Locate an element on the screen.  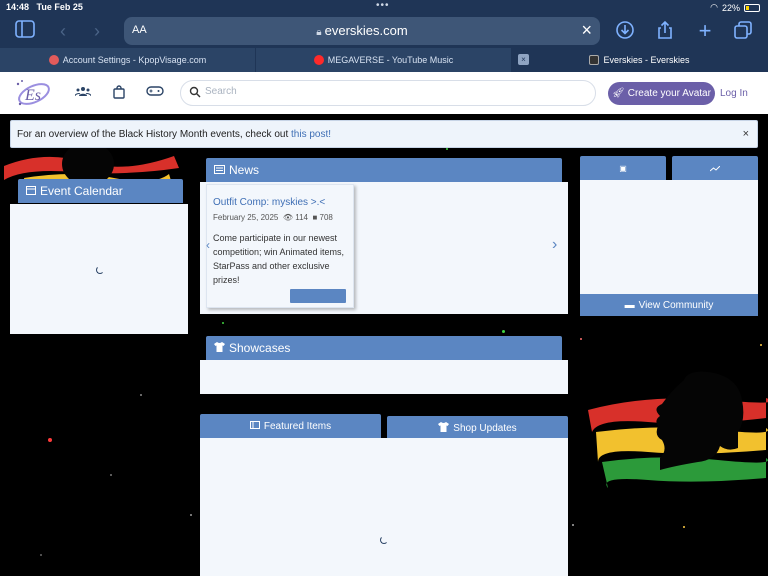
community-tab-chat: ▣ is located at coordinates (623, 168).